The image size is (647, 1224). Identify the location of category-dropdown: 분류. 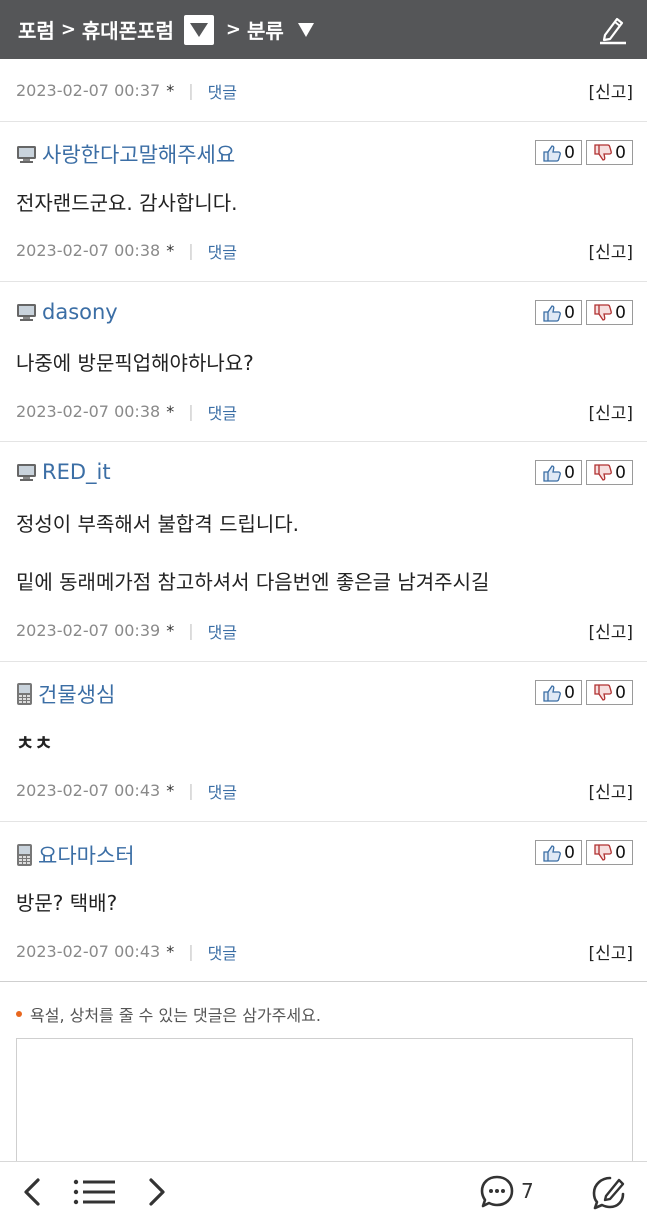
(281, 29).